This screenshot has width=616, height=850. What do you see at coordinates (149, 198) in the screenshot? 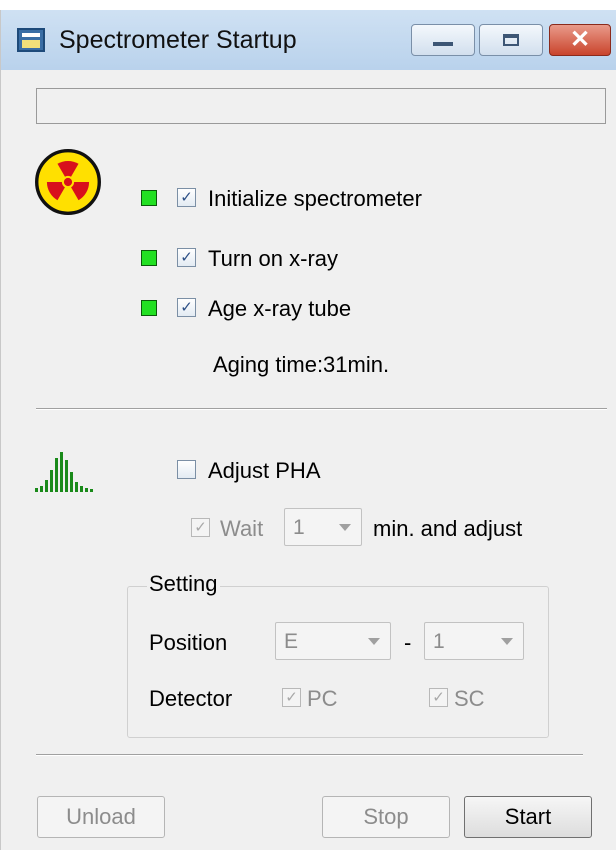
I see `initialize-status-indicator` at bounding box center [149, 198].